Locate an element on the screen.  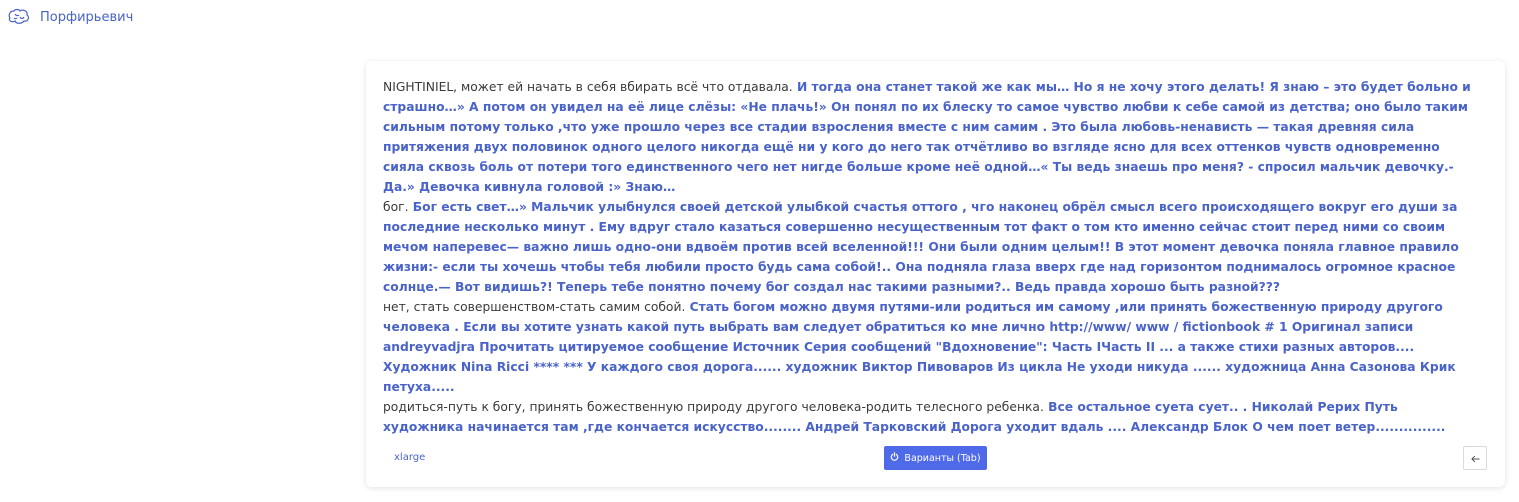
model-size-label: xlarge is located at coordinates (409, 457).